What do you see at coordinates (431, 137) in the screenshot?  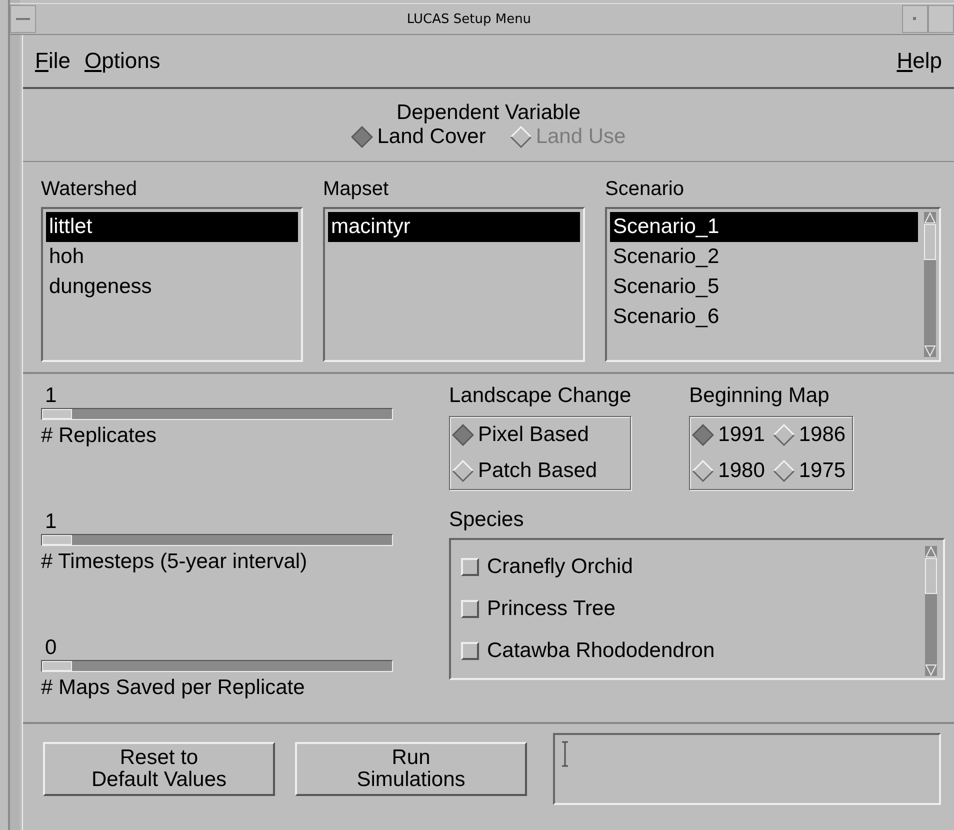 I see `radio-label: Land Cover` at bounding box center [431, 137].